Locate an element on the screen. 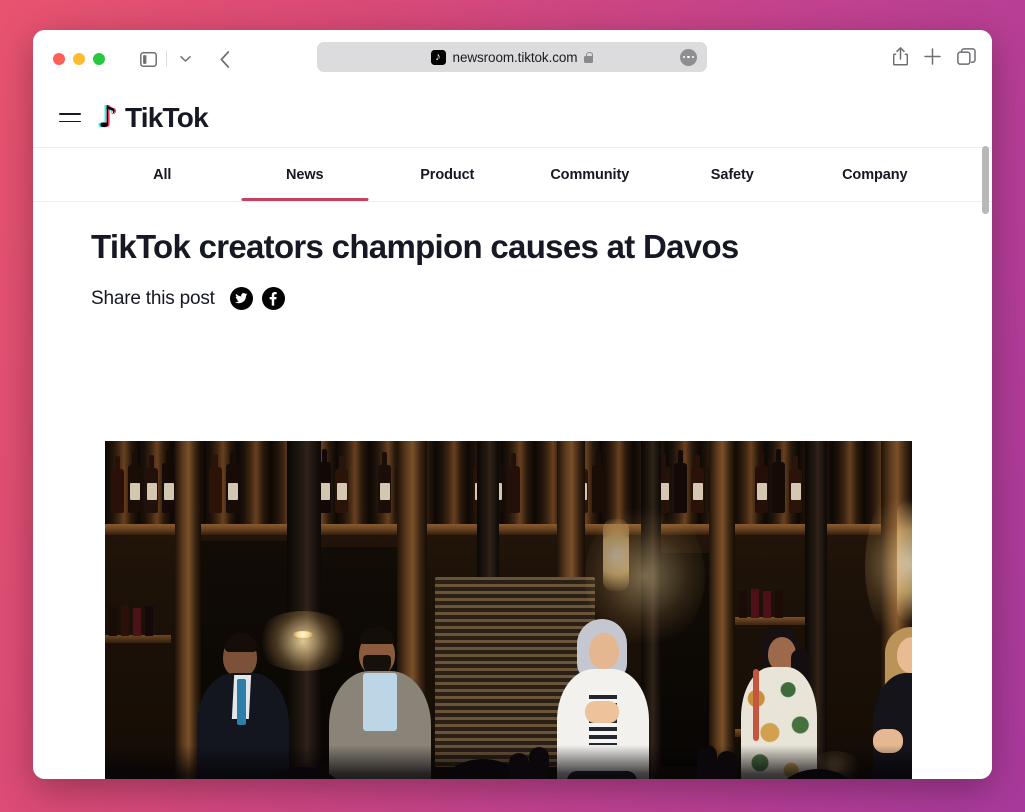 This screenshot has width=1025, height=812. twitter-icon is located at coordinates (241, 298).